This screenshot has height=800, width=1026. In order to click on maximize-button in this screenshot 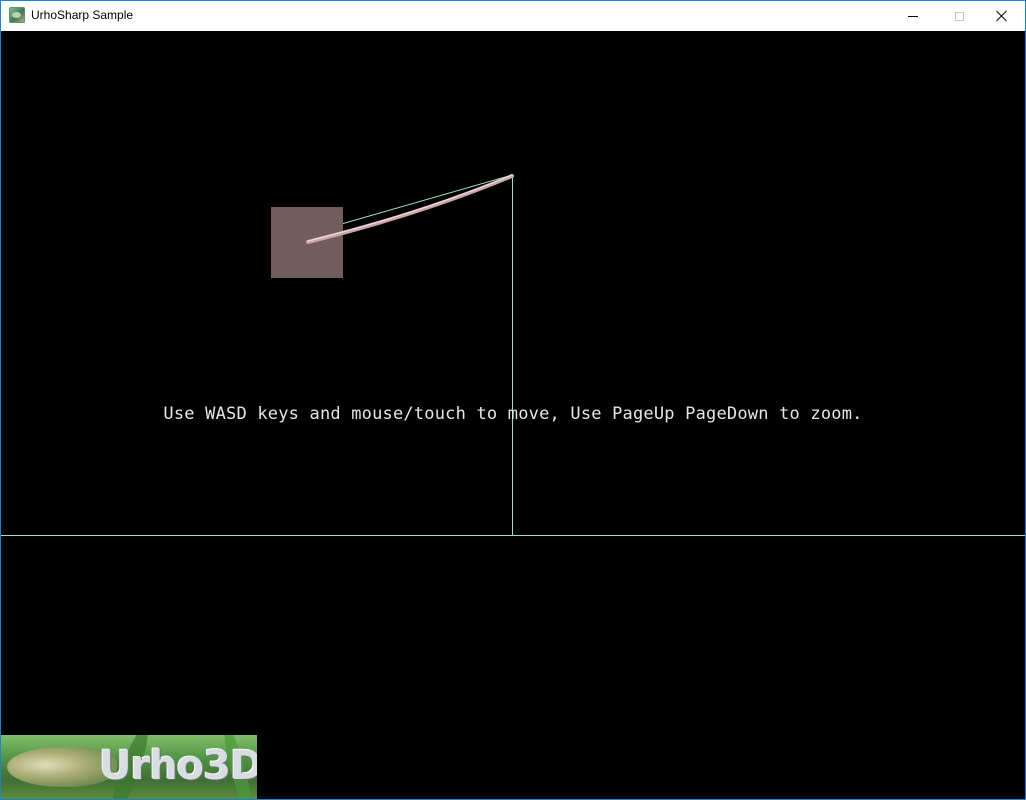, I will do `click(959, 16)`.